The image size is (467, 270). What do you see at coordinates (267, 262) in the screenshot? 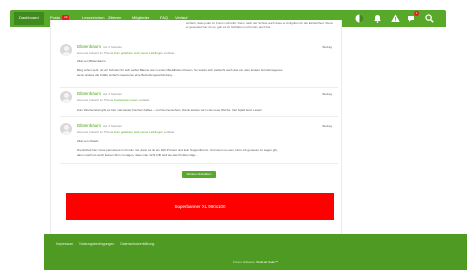
I see `software-link: WoltLab Suite™` at bounding box center [267, 262].